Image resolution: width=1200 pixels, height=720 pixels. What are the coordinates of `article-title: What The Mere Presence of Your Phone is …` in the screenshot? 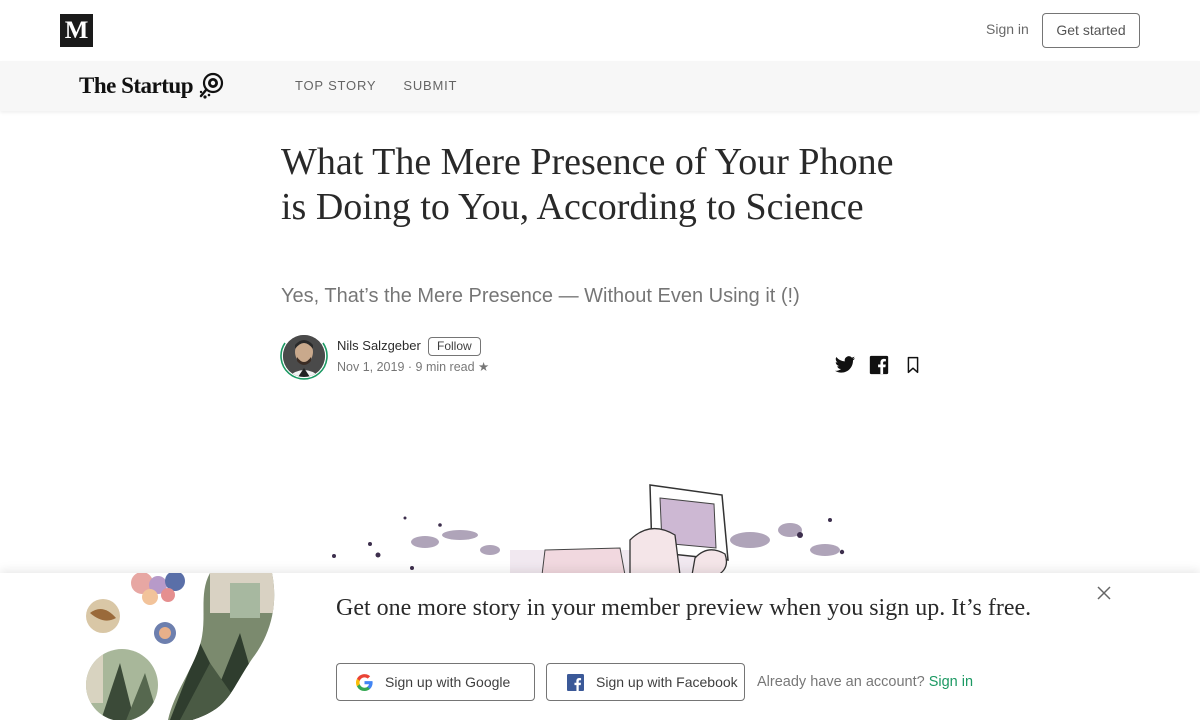 It's located at (587, 184).